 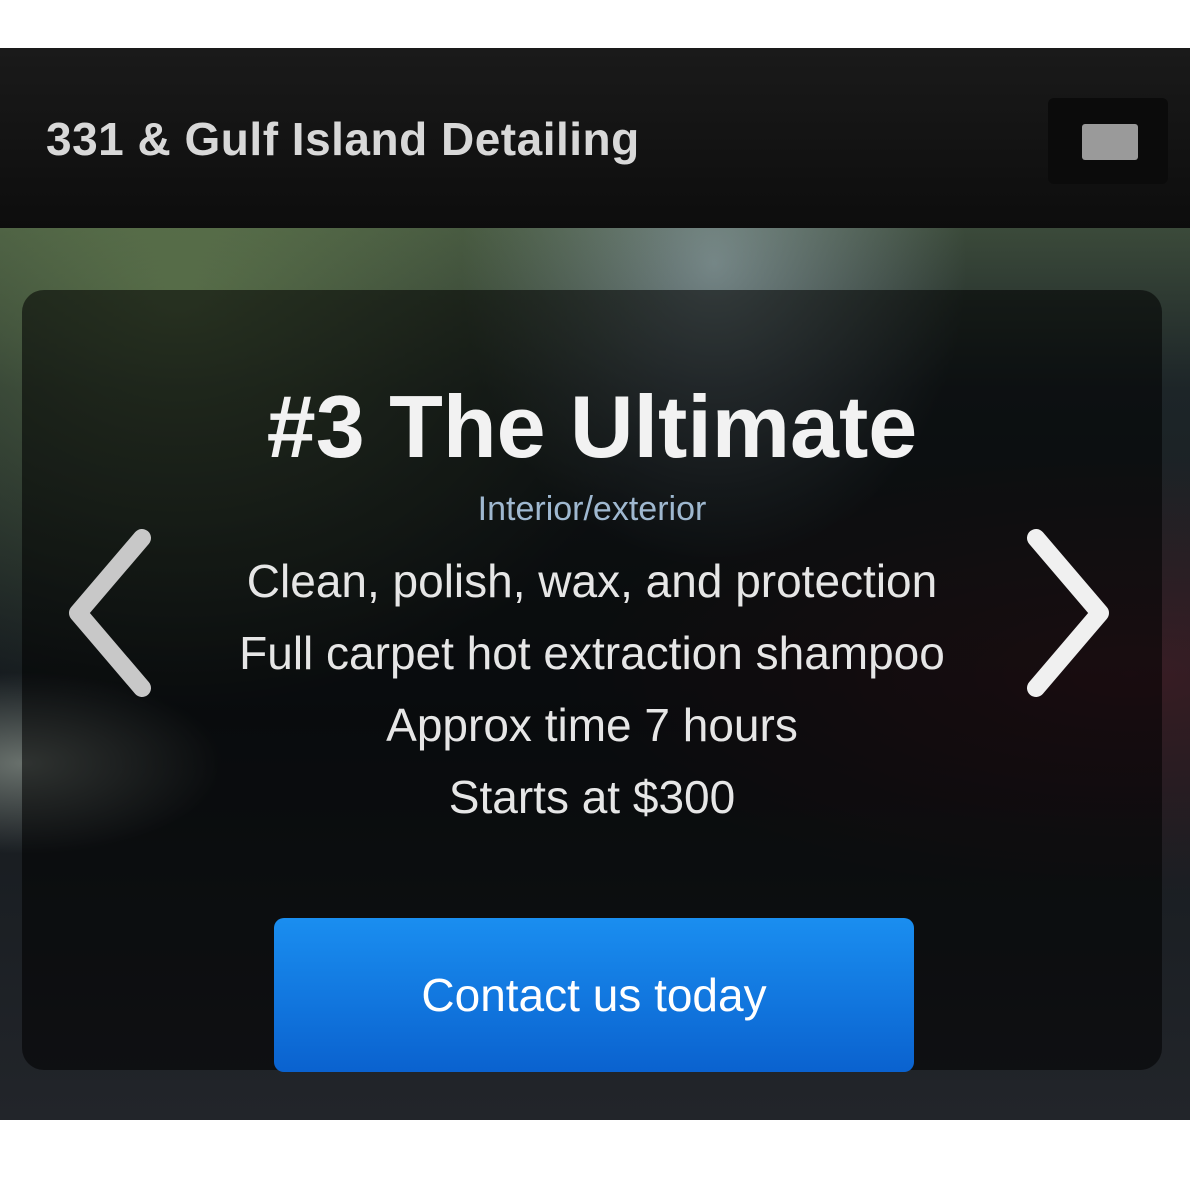 What do you see at coordinates (1069, 613) in the screenshot?
I see `chevron-right-icon` at bounding box center [1069, 613].